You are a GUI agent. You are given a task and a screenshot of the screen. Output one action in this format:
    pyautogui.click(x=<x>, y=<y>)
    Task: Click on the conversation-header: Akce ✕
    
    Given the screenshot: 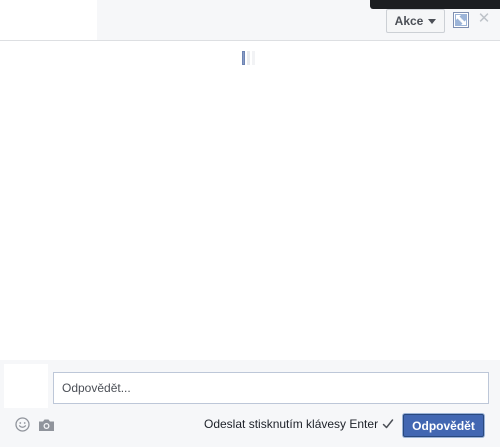 What is the action you would take?
    pyautogui.click(x=250, y=20)
    